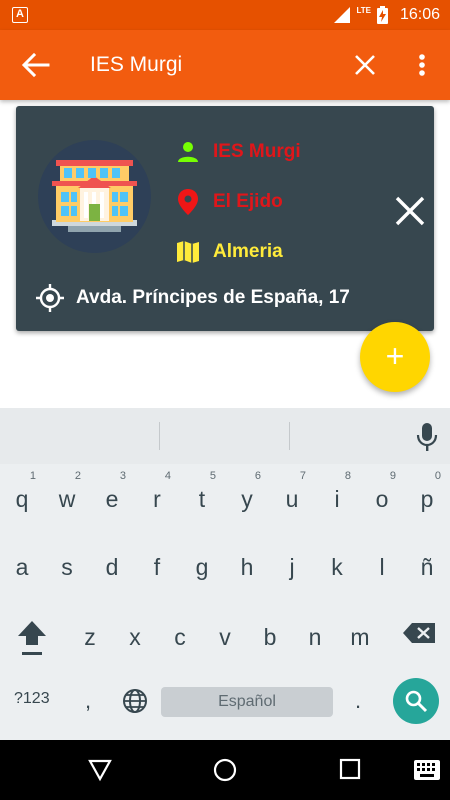  I want to click on signal-icon, so click(342, 15).